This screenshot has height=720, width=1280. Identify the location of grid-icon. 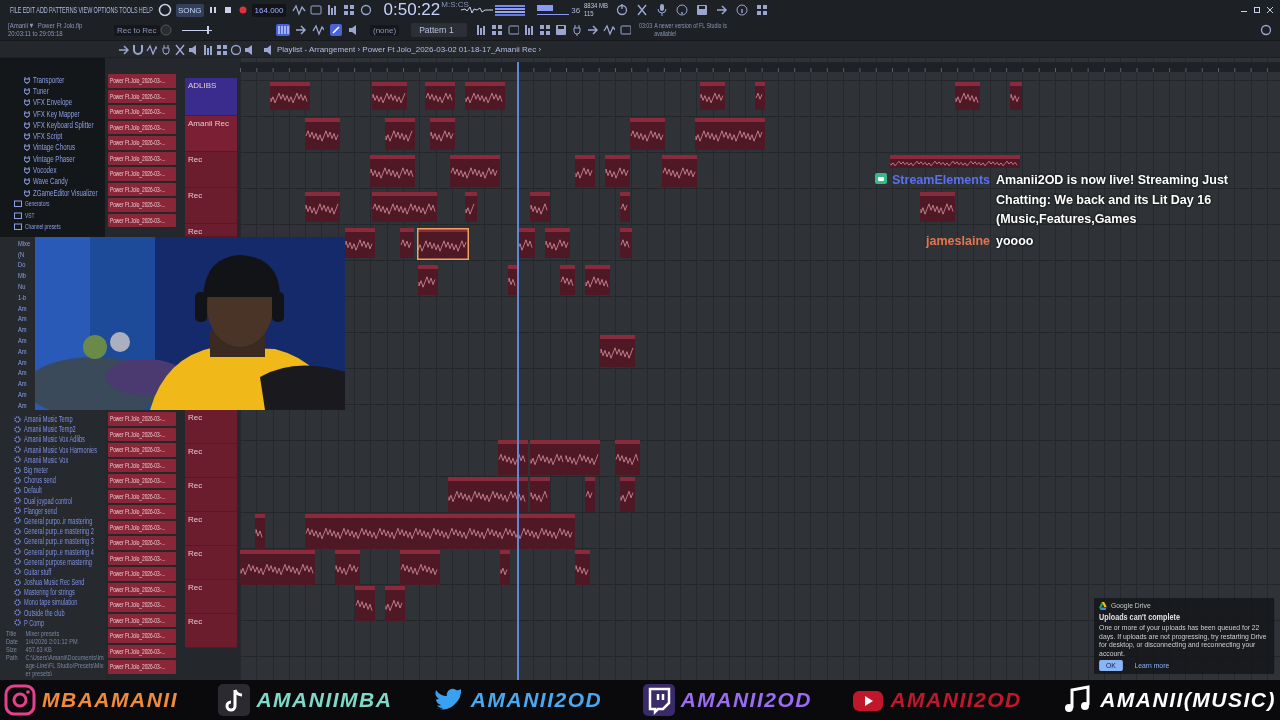
(762, 10).